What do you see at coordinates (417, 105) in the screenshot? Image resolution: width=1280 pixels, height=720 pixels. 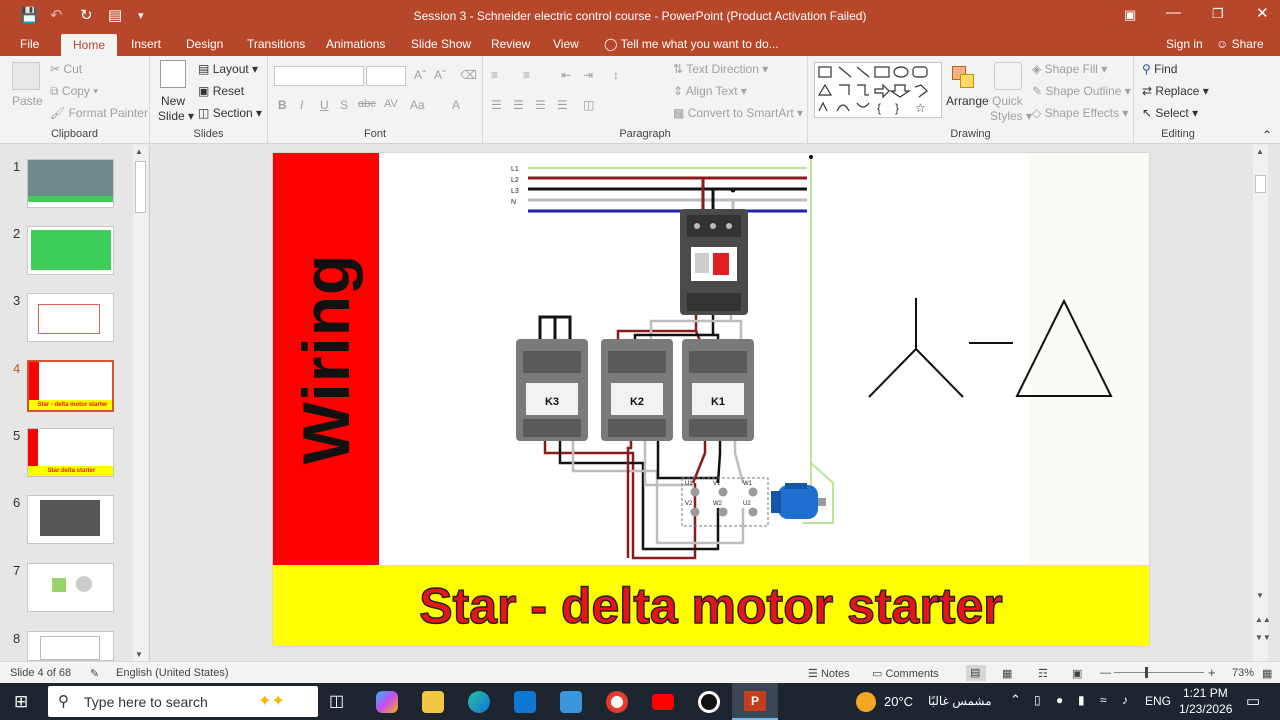 I see `change-case-button: Aa` at bounding box center [417, 105].